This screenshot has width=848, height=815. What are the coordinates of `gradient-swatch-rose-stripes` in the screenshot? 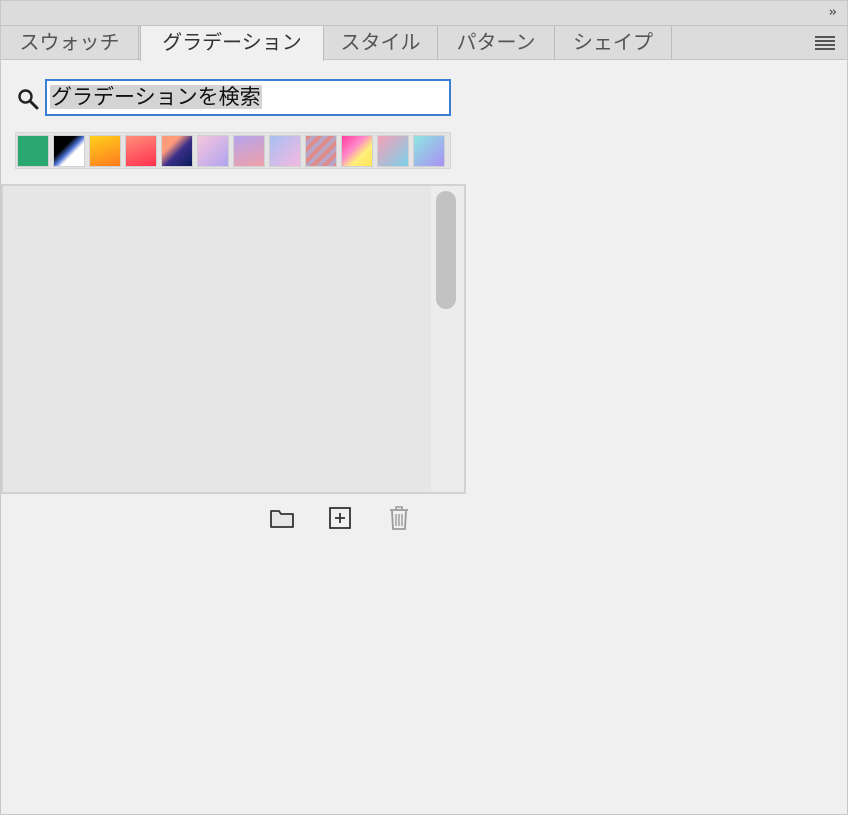 It's located at (321, 151).